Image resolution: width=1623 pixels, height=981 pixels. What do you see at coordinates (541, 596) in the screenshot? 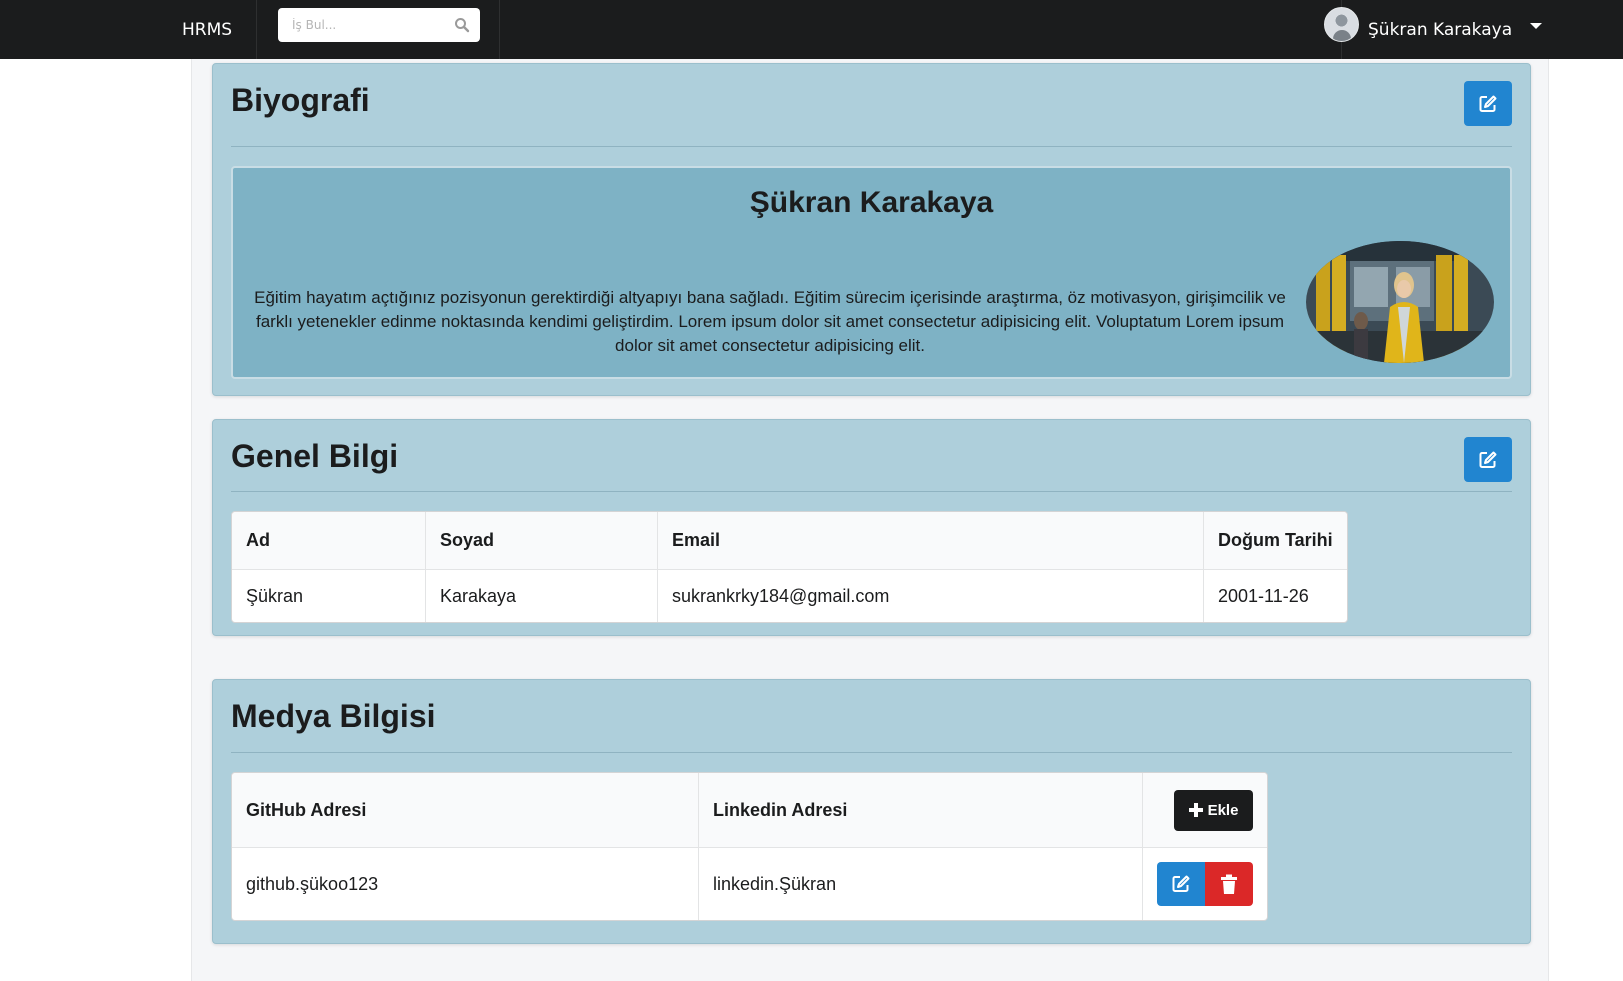
I see `cell-soyad: Karakaya` at bounding box center [541, 596].